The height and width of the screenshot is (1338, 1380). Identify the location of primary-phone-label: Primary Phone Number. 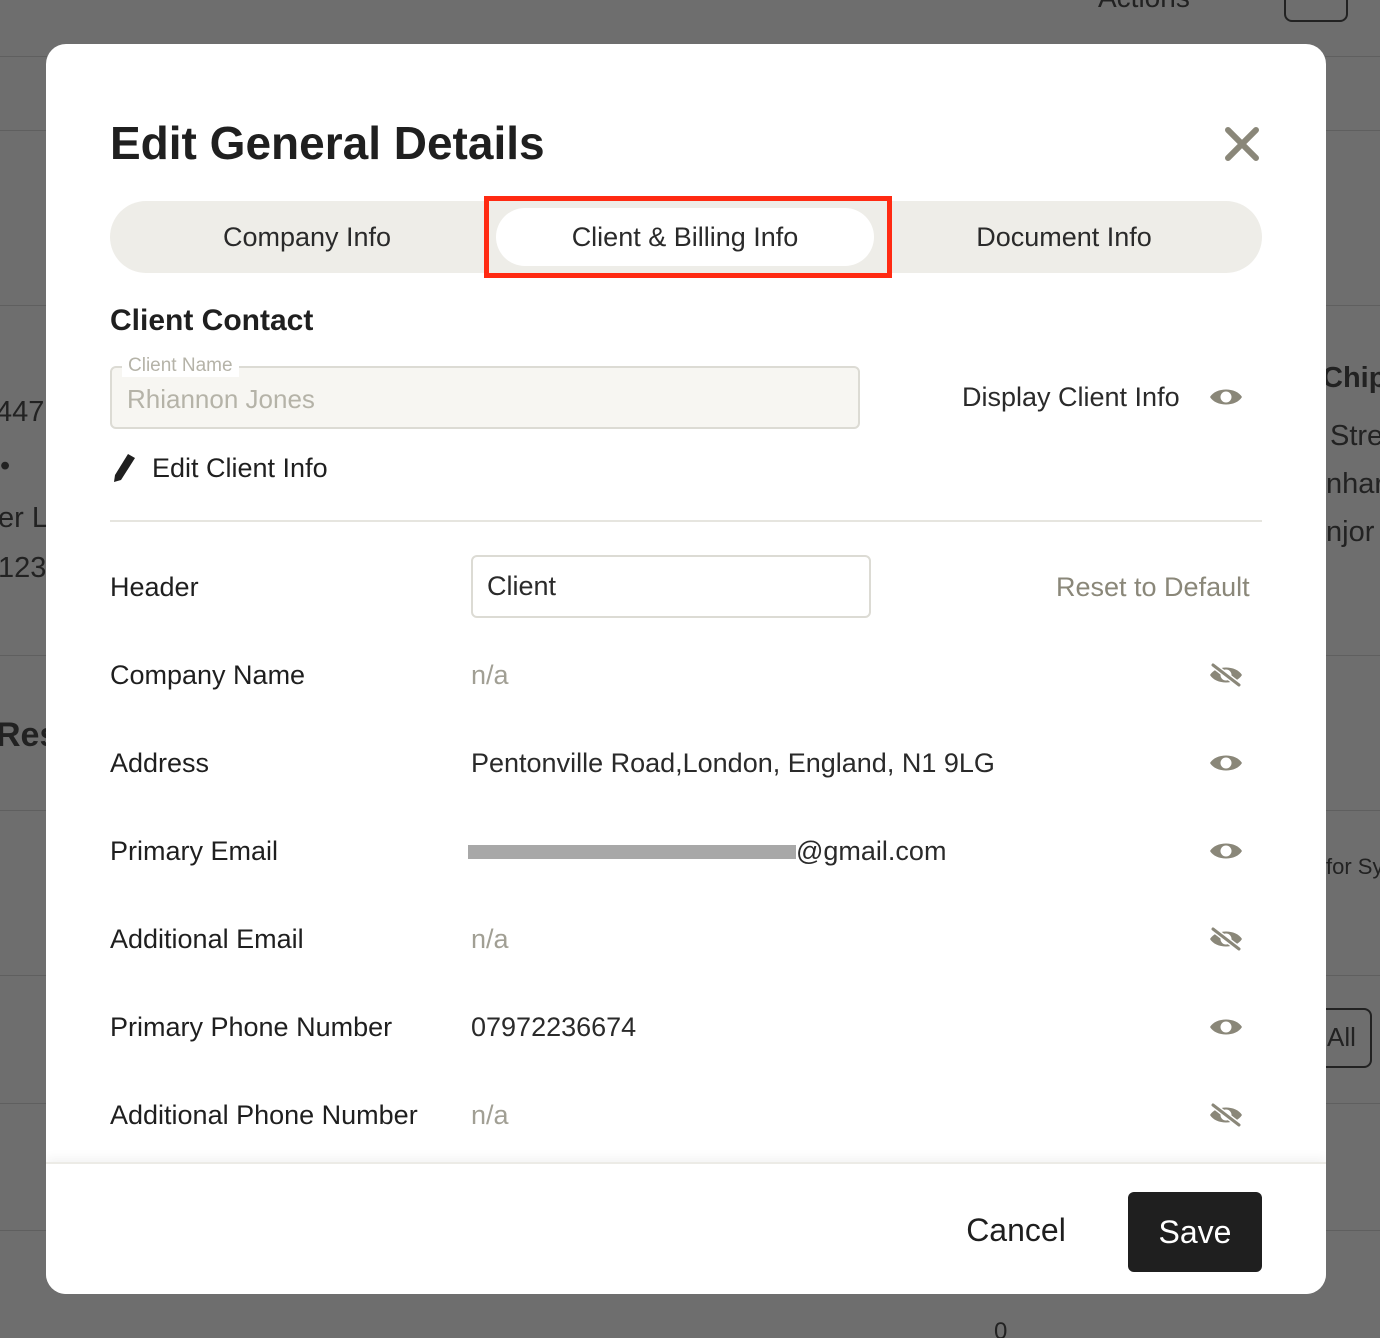
(251, 1027).